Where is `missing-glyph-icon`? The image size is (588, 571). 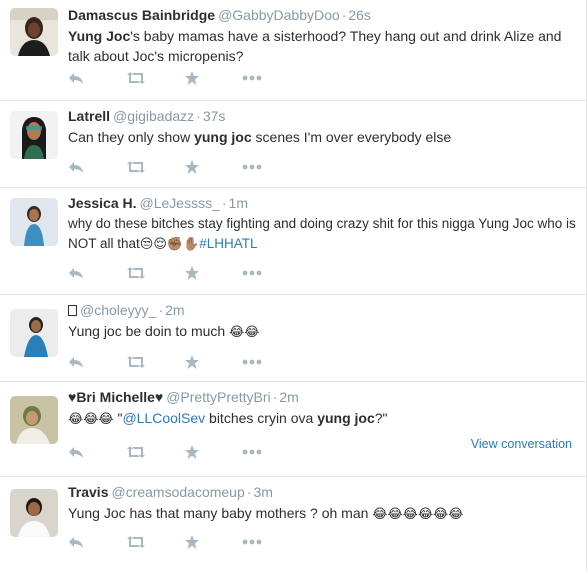 missing-glyph-icon is located at coordinates (72, 310).